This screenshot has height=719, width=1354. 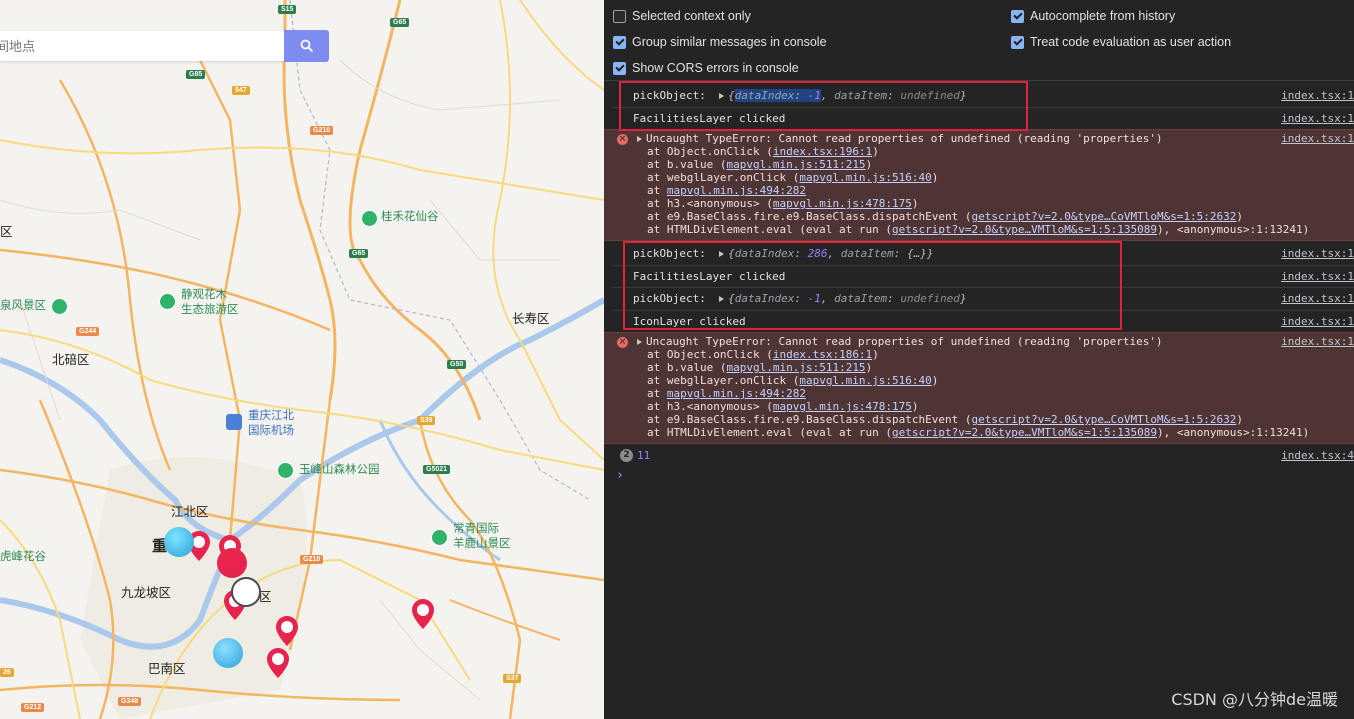 What do you see at coordinates (1103, 16) in the screenshot?
I see `setting-label: Autocomplete from history` at bounding box center [1103, 16].